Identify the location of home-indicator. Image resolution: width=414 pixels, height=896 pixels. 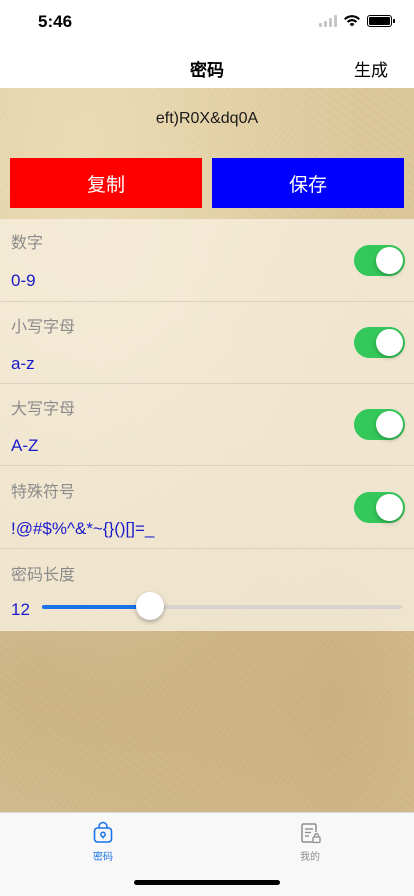
(207, 882).